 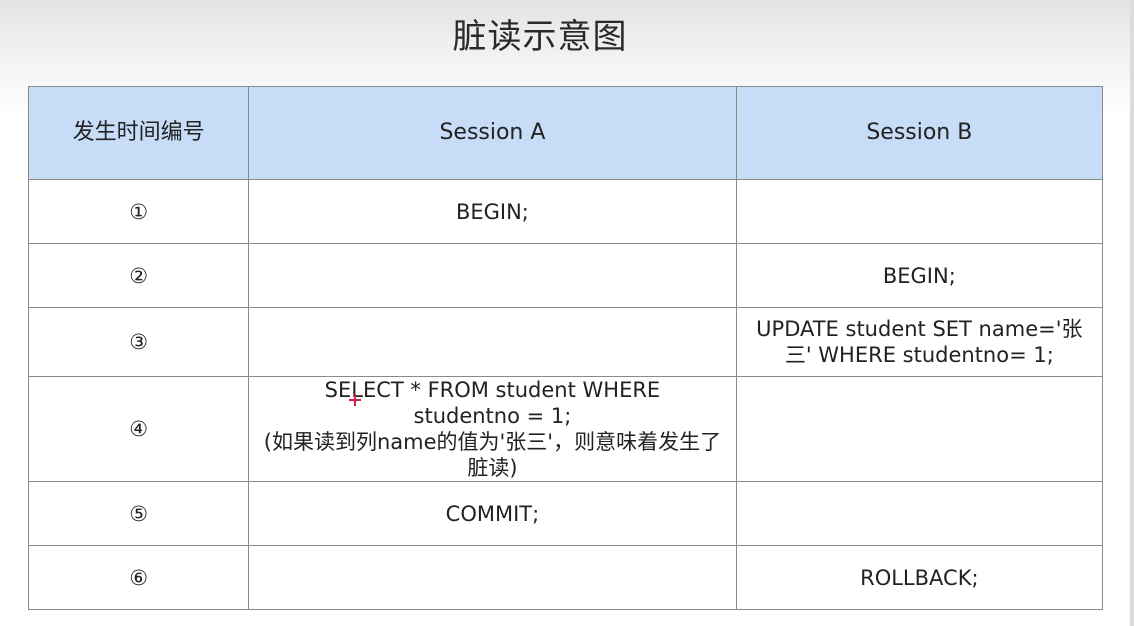 I want to click on select-note-line: (如果读到列name的值为'张三'，则意味着发生了, so click(x=492, y=442).